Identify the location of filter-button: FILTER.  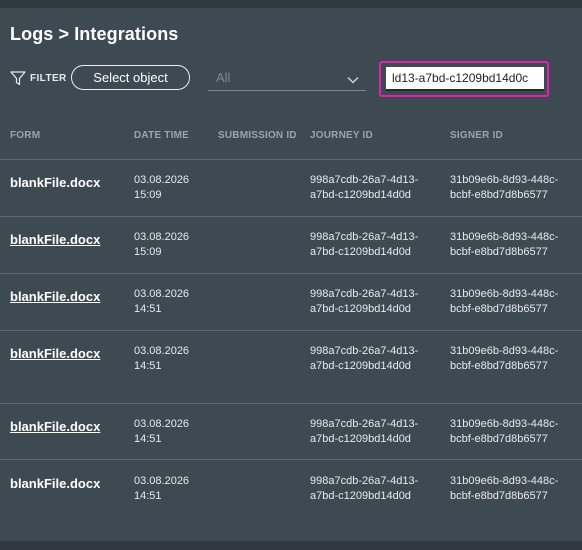
(38, 78).